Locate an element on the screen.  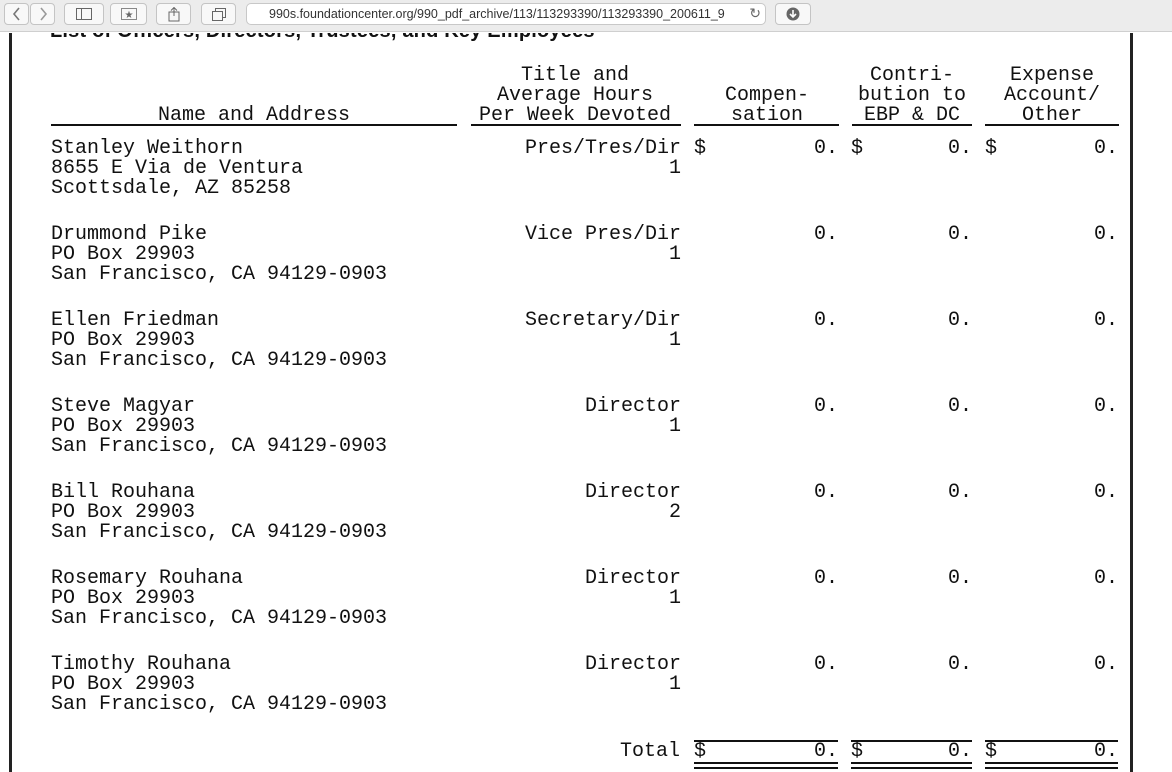
downloads-button is located at coordinates (793, 14).